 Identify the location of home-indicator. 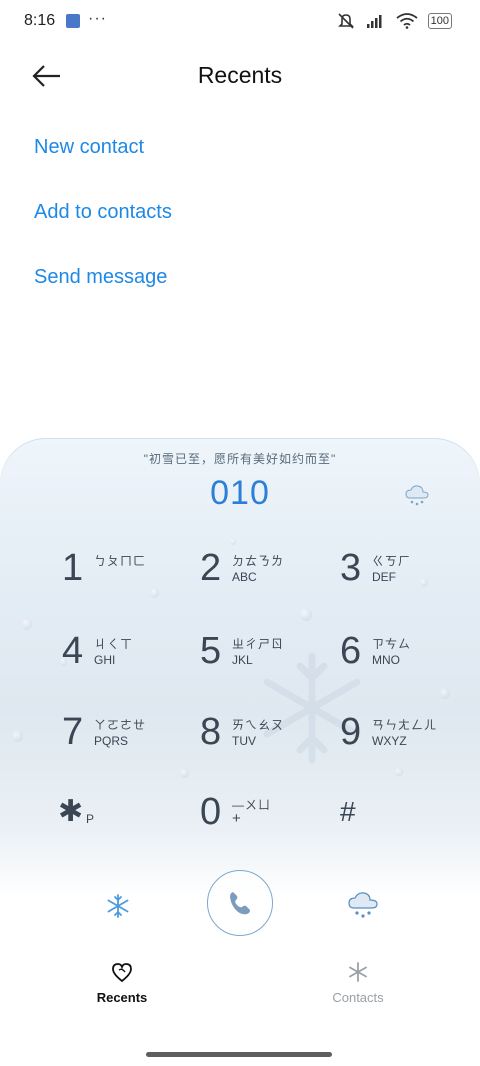
(239, 1054).